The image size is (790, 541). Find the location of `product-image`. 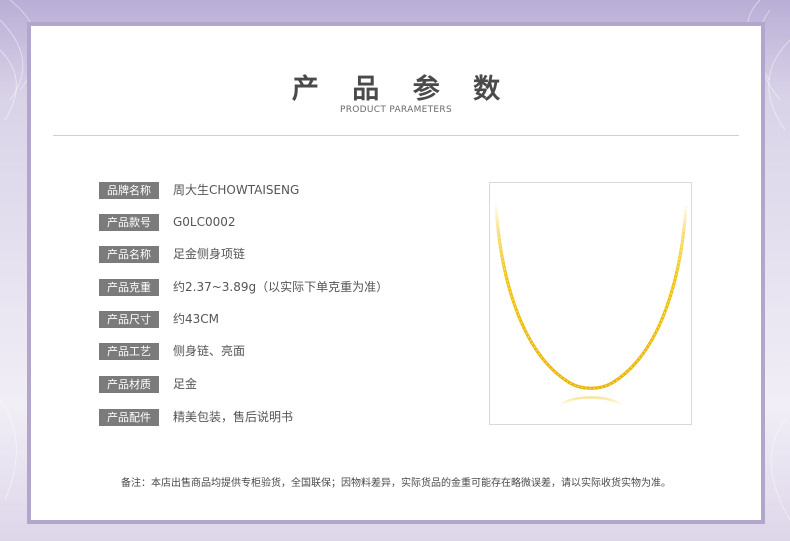

product-image is located at coordinates (590, 303).